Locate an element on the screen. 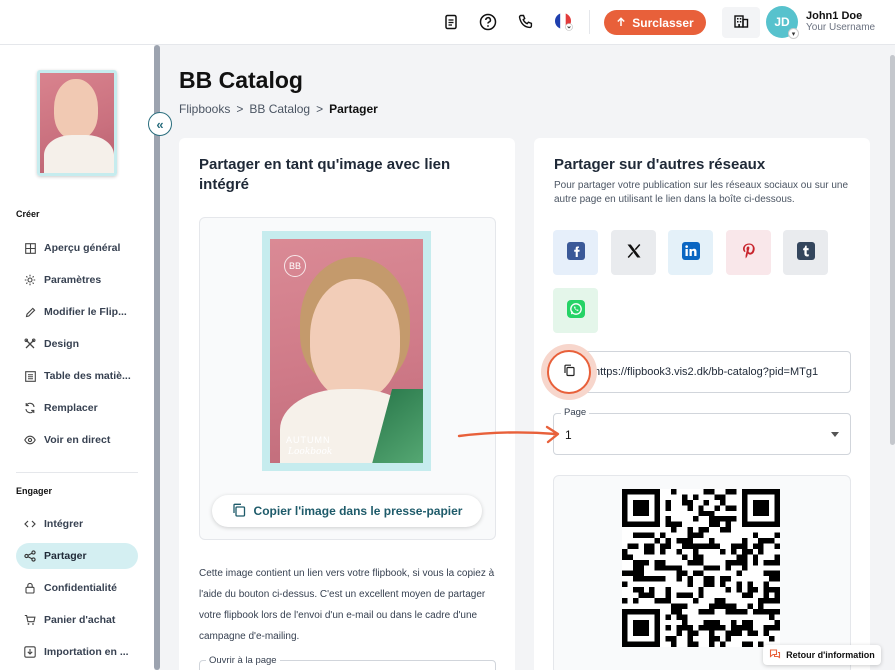  cover-title: AUTUMN is located at coordinates (308, 440).